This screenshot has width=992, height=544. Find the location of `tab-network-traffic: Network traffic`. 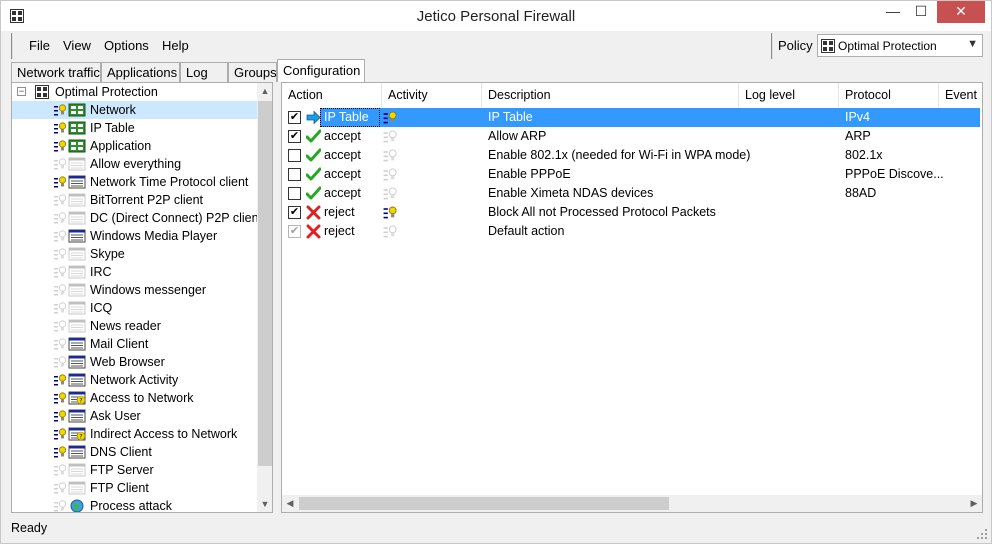

tab-network-traffic: Network traffic is located at coordinates (56, 72).